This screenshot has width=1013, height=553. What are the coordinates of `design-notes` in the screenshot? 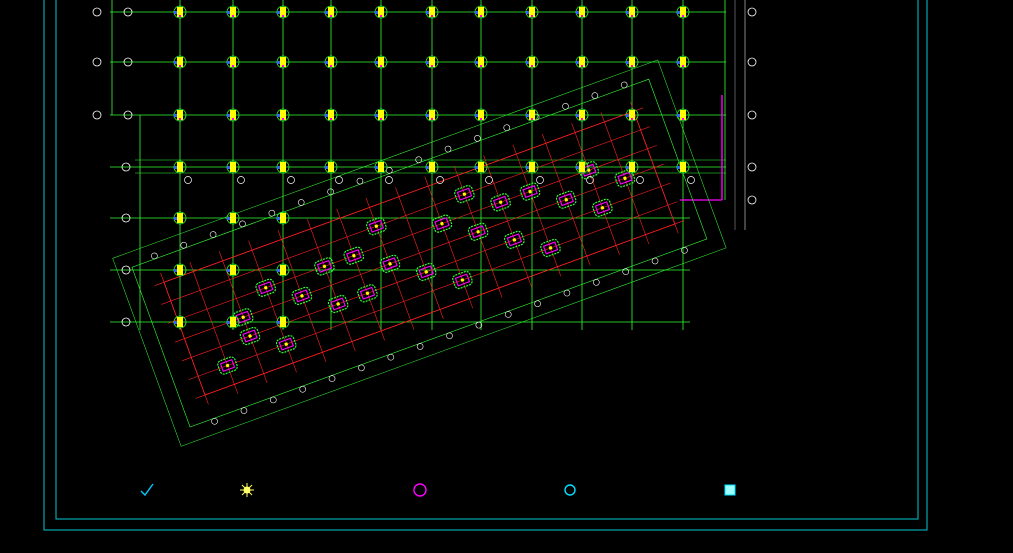 It's located at (838, 112).